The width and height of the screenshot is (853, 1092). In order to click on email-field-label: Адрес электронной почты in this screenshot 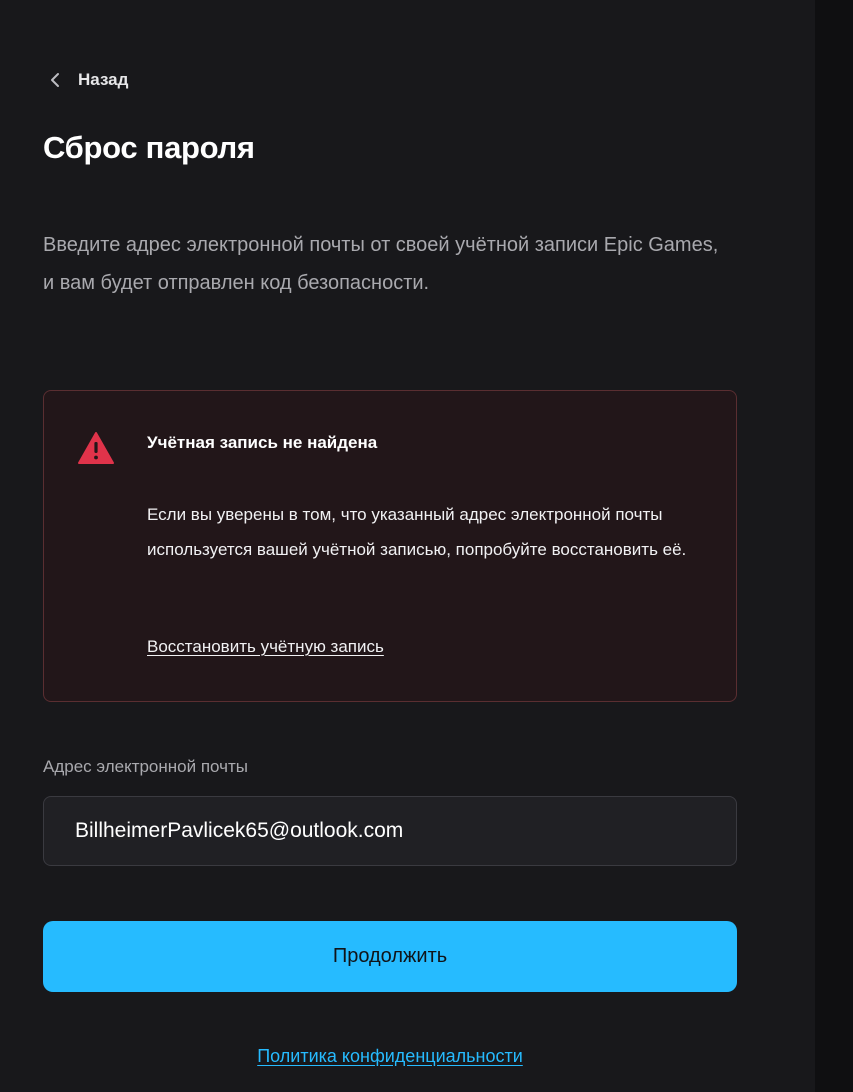, I will do `click(145, 766)`.